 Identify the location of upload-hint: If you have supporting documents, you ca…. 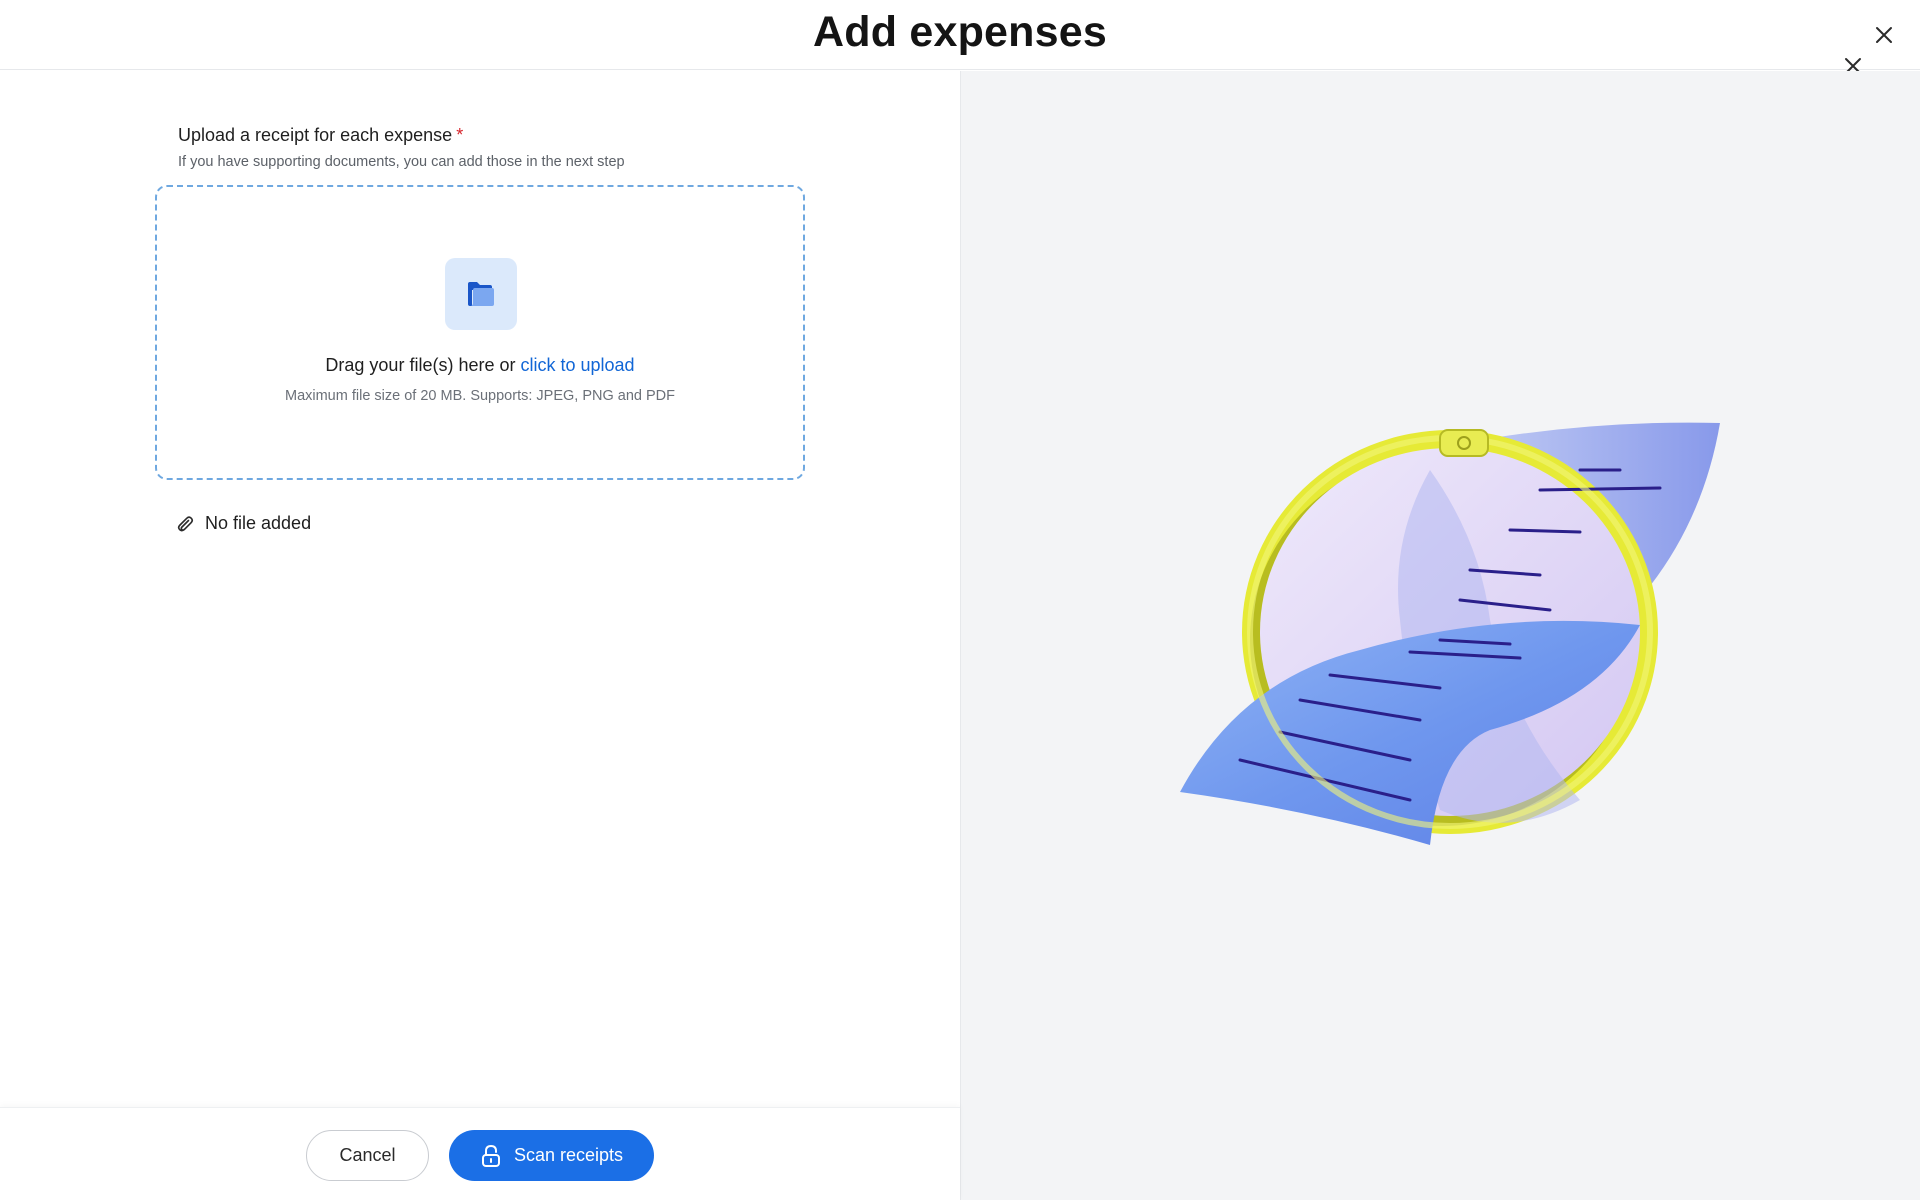
(401, 162).